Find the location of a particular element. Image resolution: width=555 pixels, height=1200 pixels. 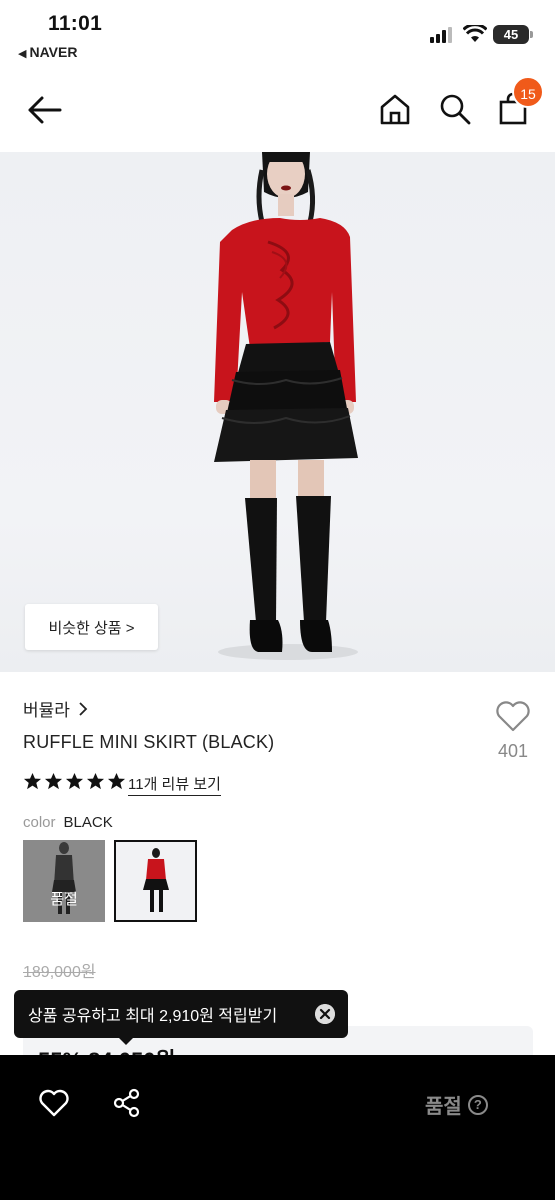

back-triangle-icon: ◀ is located at coordinates (22, 54).